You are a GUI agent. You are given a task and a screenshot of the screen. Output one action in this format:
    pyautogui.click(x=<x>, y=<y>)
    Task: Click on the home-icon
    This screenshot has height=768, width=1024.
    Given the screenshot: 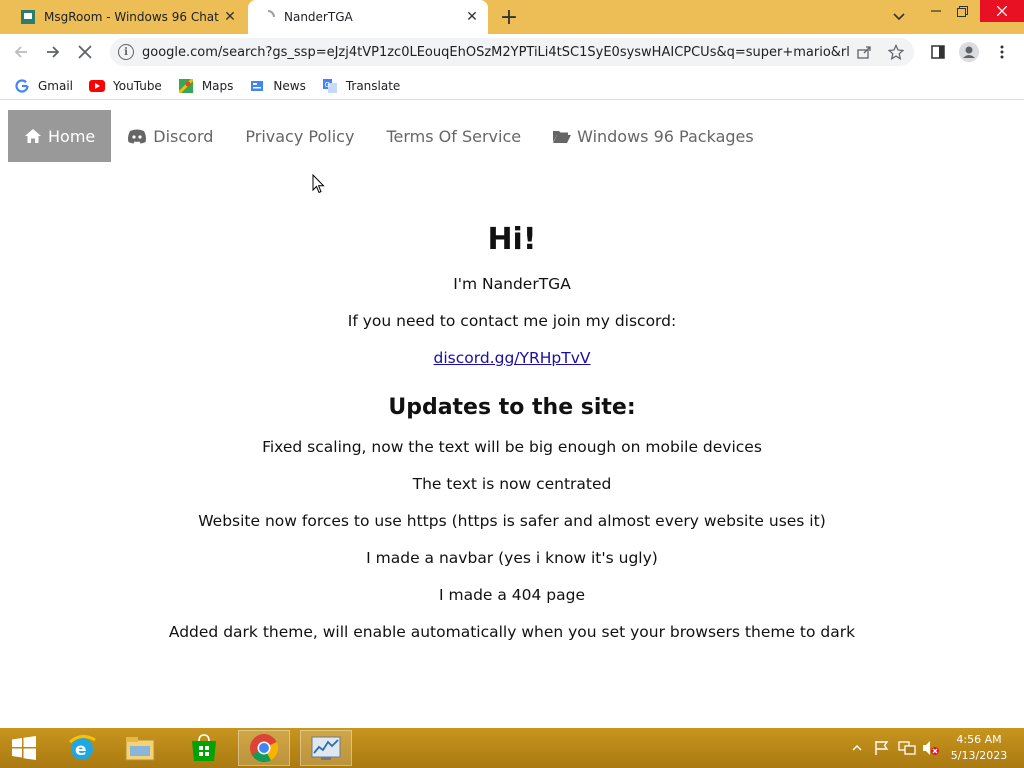 What is the action you would take?
    pyautogui.click(x=33, y=136)
    